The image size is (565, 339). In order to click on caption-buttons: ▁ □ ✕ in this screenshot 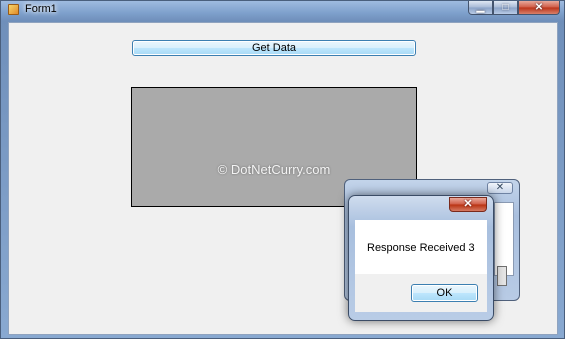, I will do `click(514, 8)`.